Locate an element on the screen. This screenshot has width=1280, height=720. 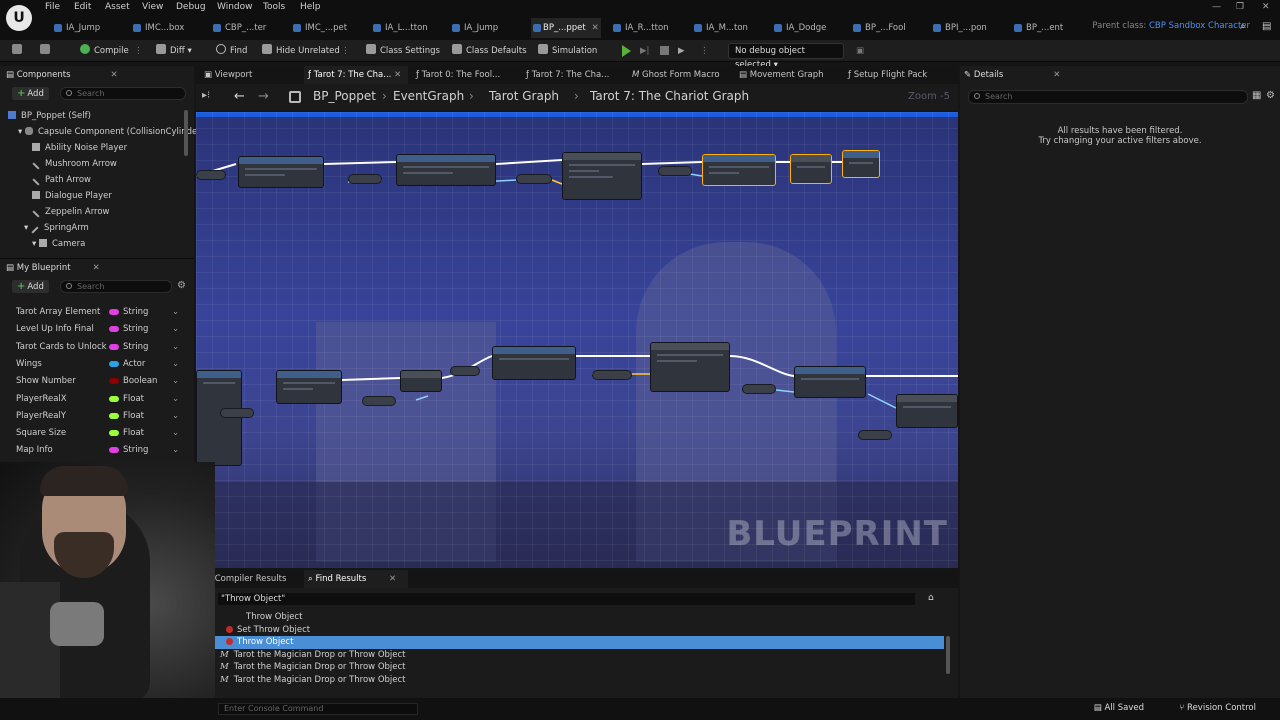
class-defaults-button: Class Defaults is located at coordinates (489, 51).